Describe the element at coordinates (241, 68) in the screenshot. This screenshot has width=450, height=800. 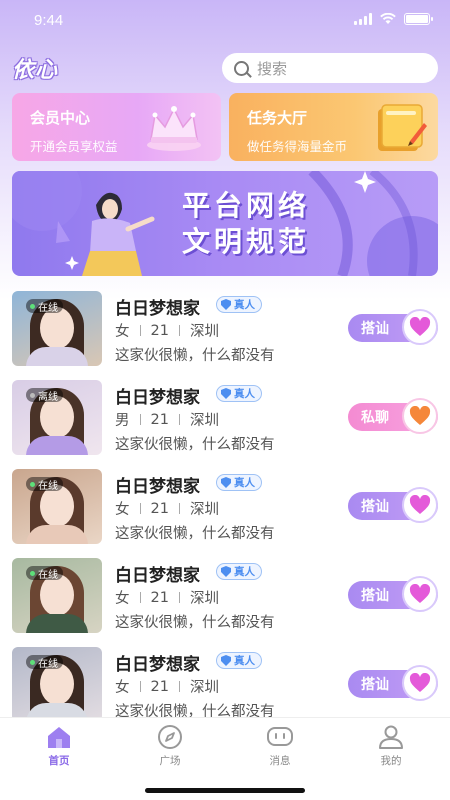
I see `search-icon` at that location.